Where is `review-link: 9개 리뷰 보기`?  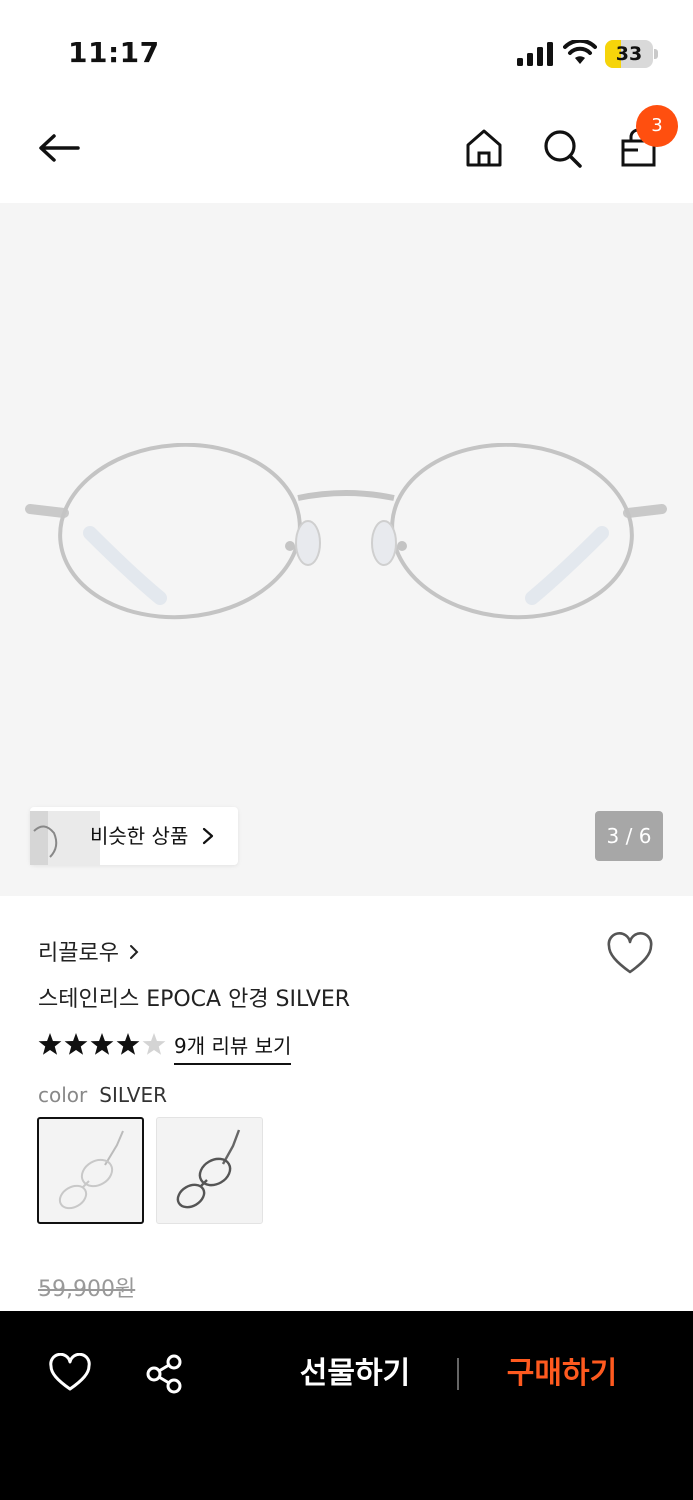 review-link: 9개 리뷰 보기 is located at coordinates (233, 1047).